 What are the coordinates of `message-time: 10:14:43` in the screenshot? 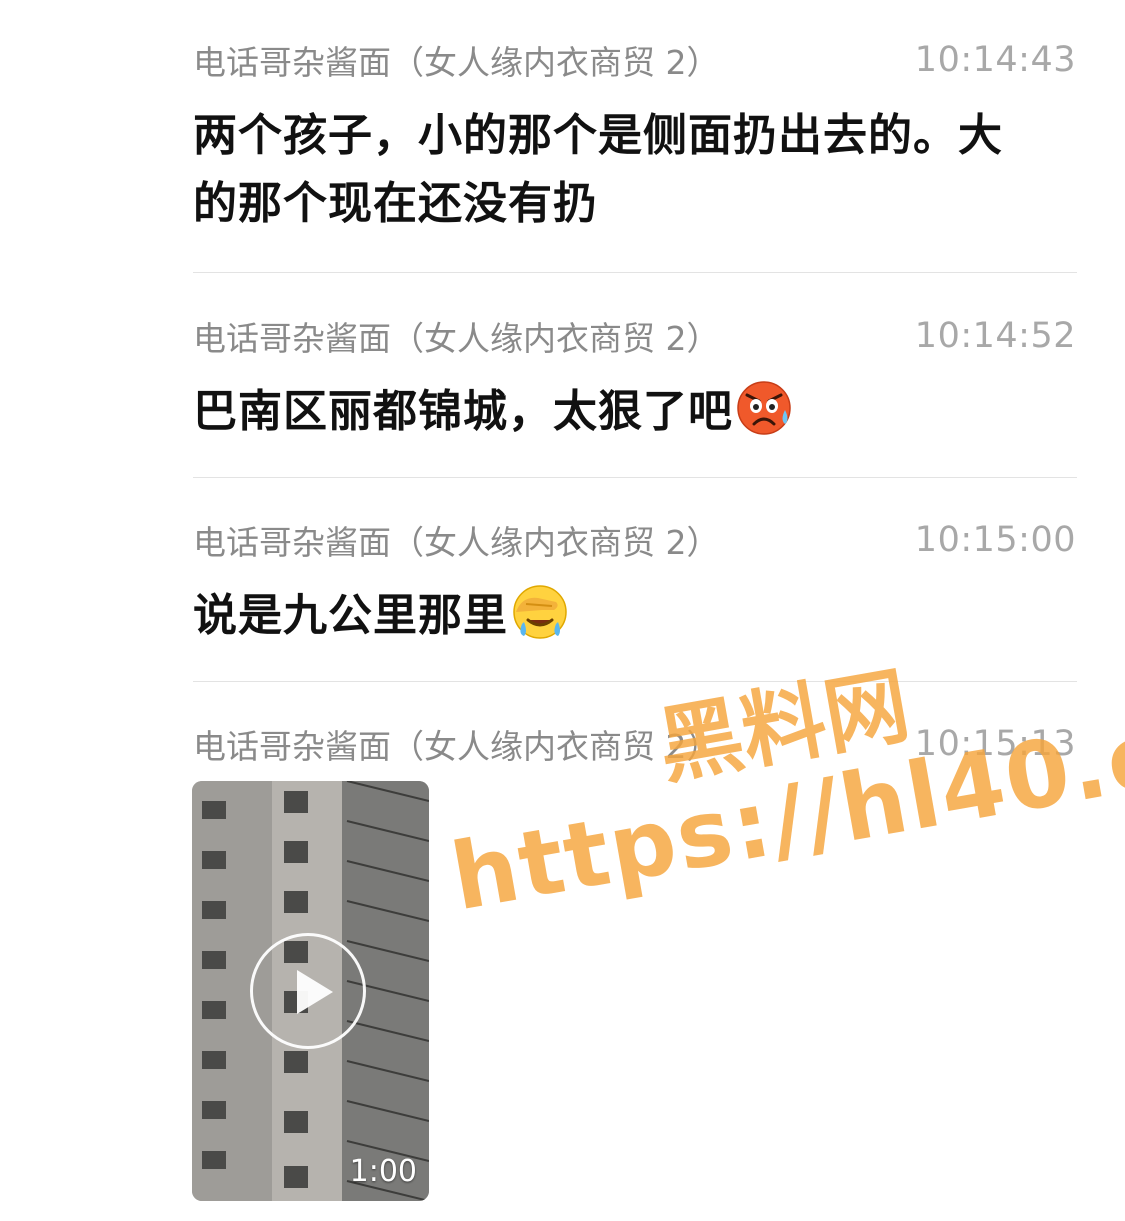 It's located at (995, 60).